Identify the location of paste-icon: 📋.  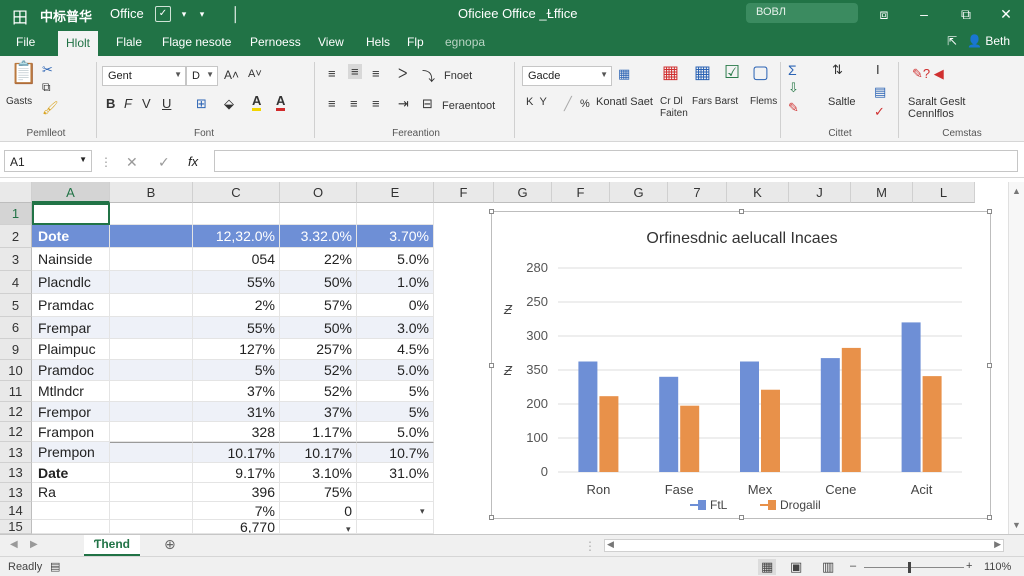
(23, 73).